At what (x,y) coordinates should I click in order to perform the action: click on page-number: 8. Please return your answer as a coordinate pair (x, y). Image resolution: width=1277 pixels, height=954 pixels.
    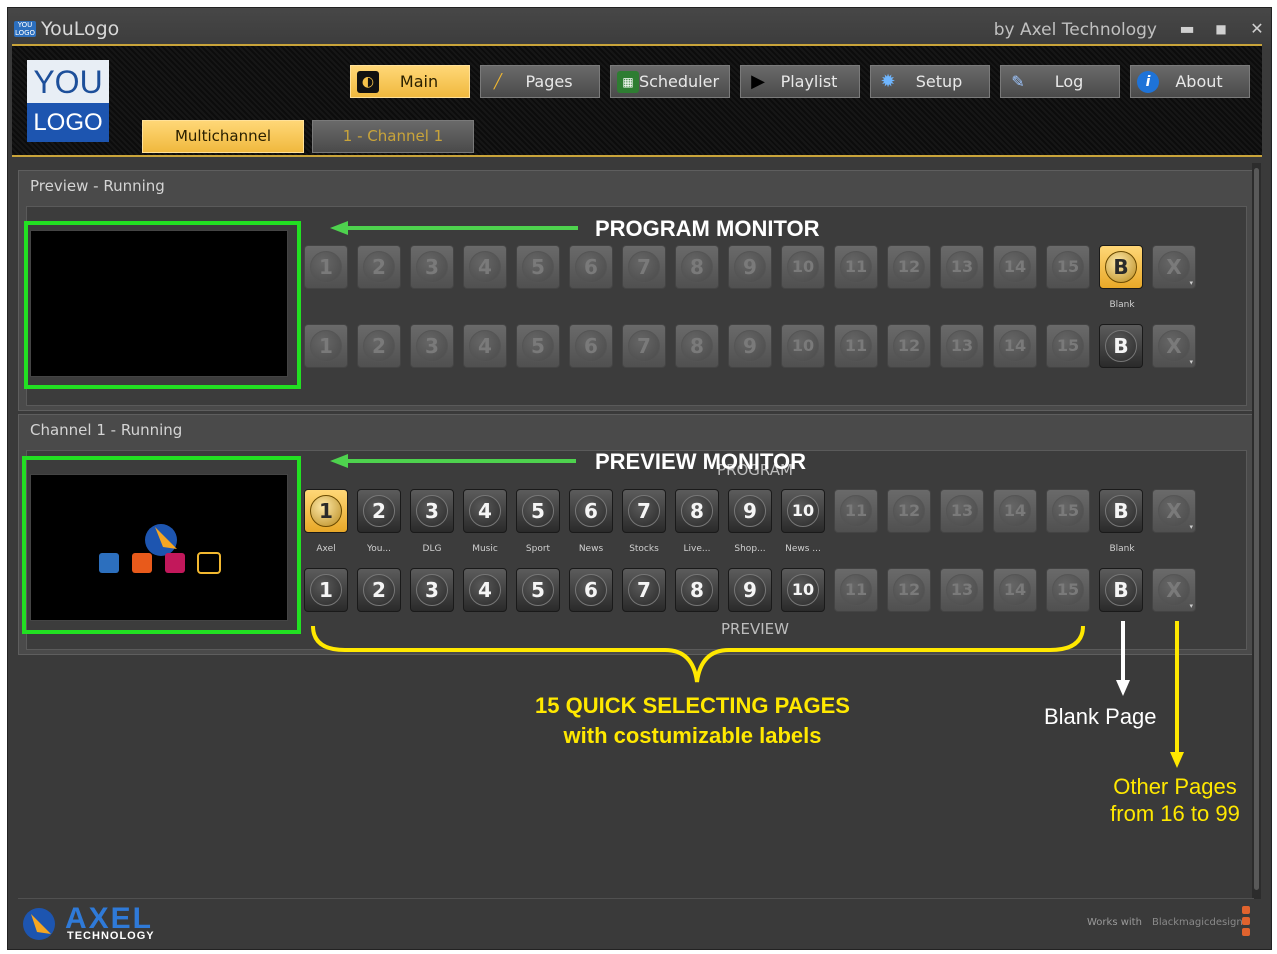
    Looking at the image, I should click on (697, 511).